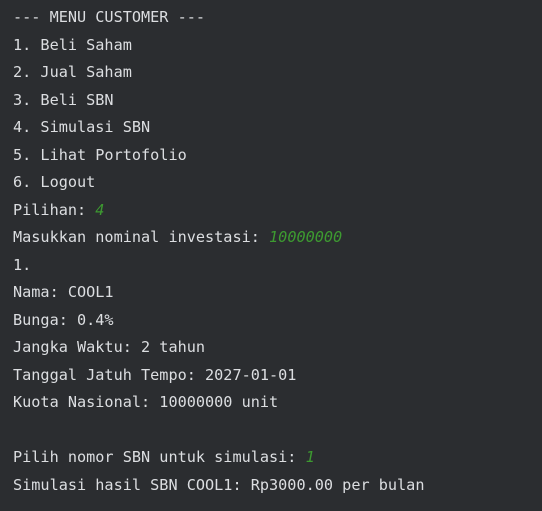 The width and height of the screenshot is (542, 511). Describe the element at coordinates (72, 72) in the screenshot. I see `menu-item-jual-saham: 2. Jual Saham` at that location.